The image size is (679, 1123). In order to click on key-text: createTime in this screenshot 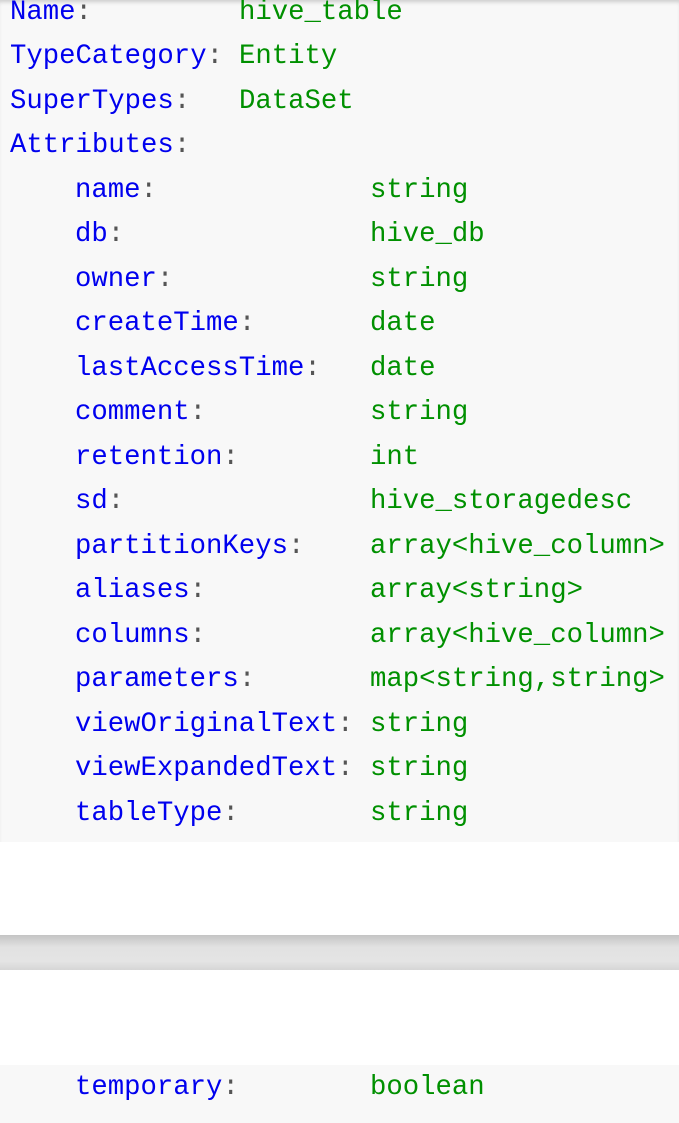, I will do `click(157, 324)`.